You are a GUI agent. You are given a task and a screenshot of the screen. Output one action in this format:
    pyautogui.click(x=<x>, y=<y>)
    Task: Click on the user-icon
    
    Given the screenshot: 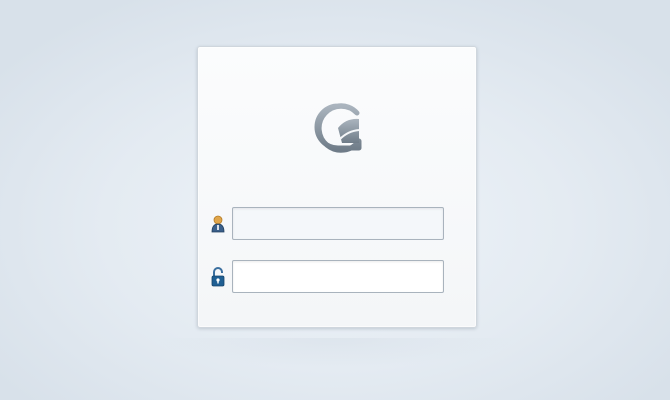 What is the action you would take?
    pyautogui.click(x=218, y=224)
    